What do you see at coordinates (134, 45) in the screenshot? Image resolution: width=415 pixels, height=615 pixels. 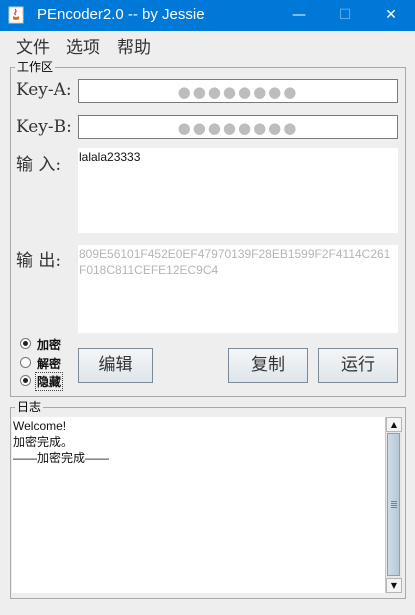 I see `menu-help: 帮助` at bounding box center [134, 45].